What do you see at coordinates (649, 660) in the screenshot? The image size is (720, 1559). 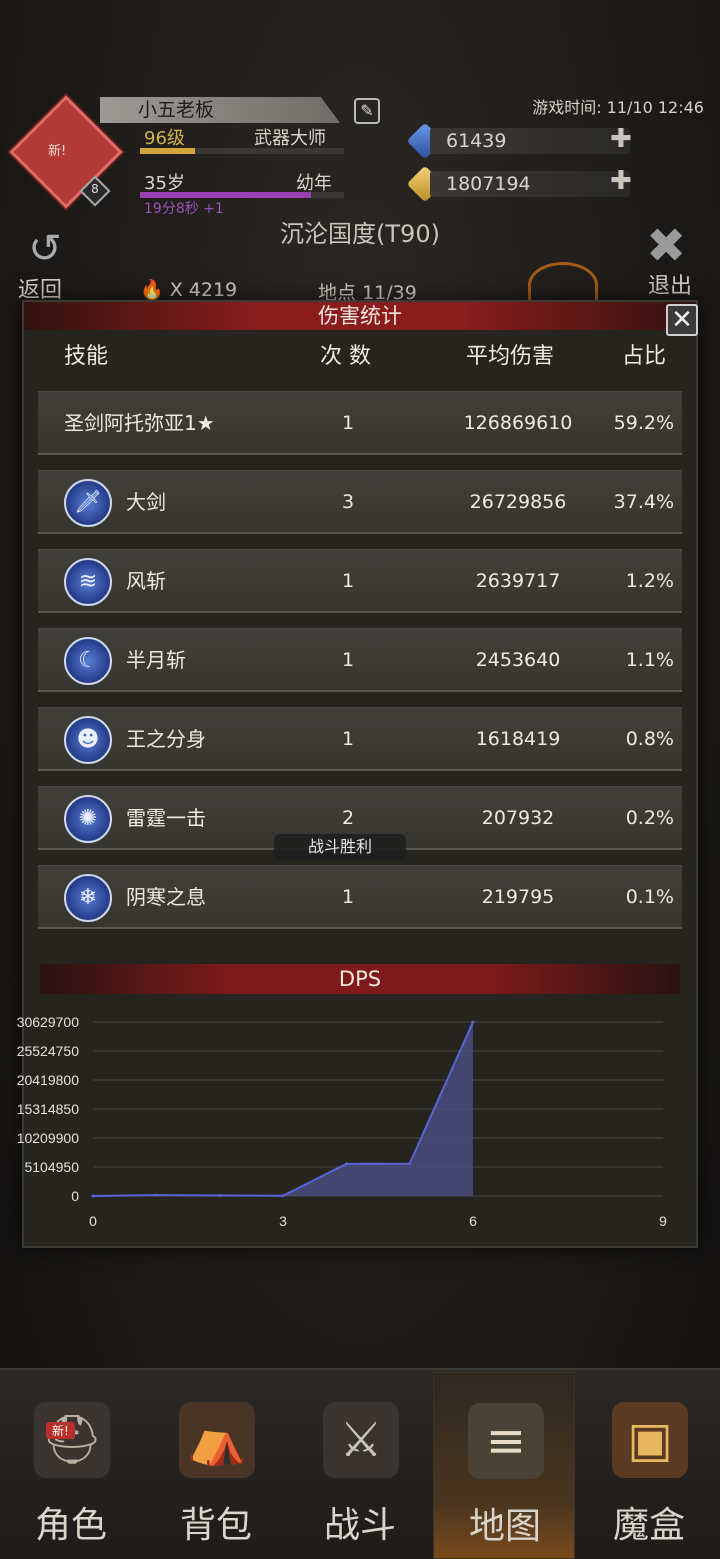 I see `skill-ratio: 1.1%` at bounding box center [649, 660].